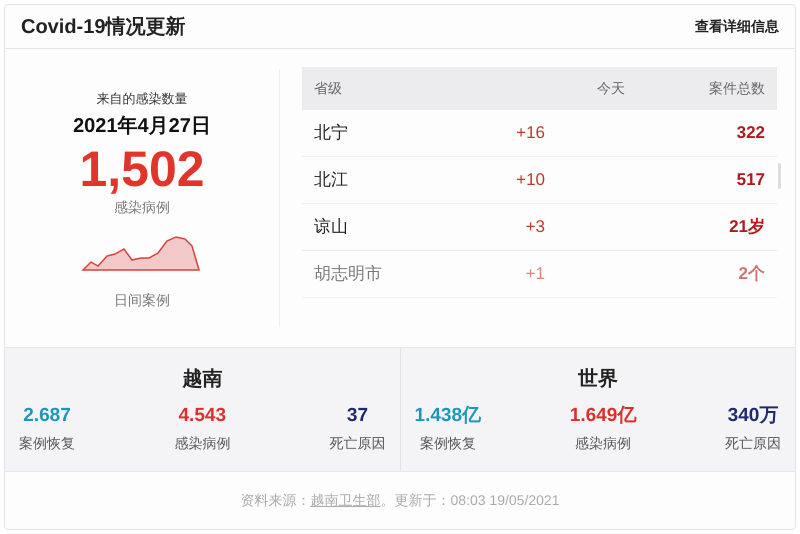 This screenshot has height=534, width=800. Describe the element at coordinates (47, 416) in the screenshot. I see `stat-value: 2.687` at that location.